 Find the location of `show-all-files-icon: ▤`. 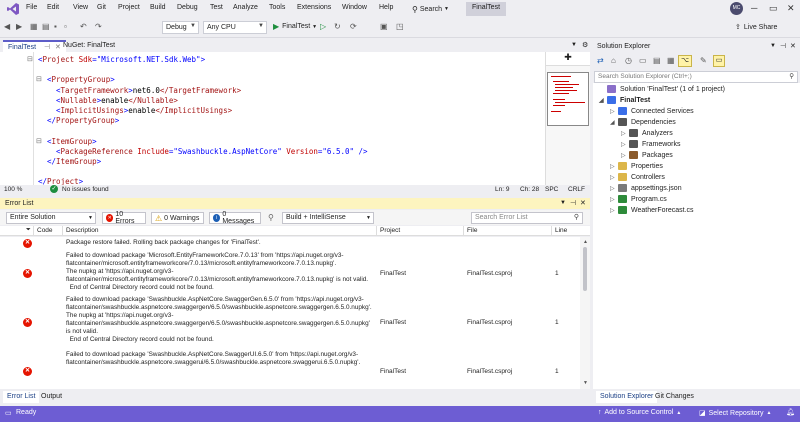

show-all-files-icon: ▤ is located at coordinates (657, 60).